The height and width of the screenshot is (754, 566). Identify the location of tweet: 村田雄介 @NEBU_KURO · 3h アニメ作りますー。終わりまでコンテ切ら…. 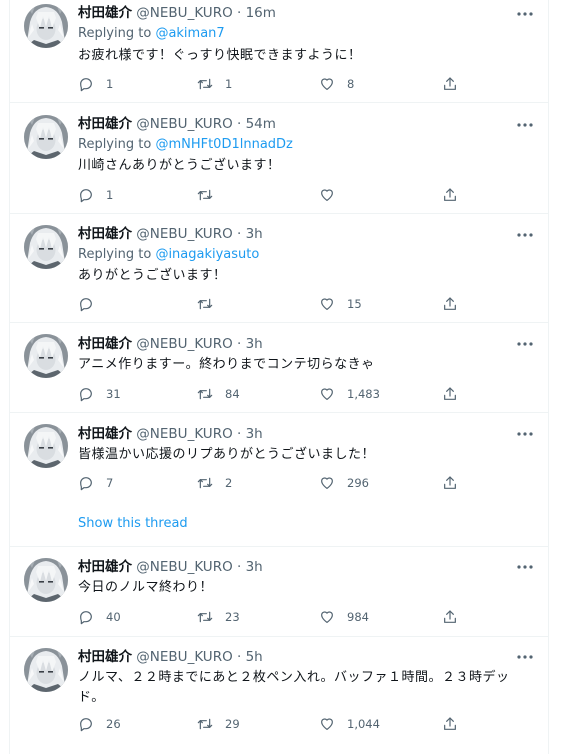
(279, 367).